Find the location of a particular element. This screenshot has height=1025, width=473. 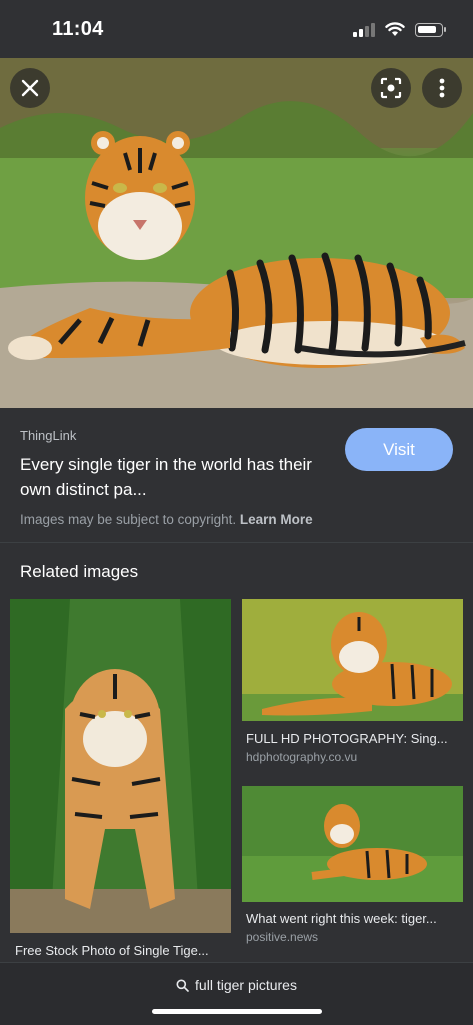

more-vertical-icon is located at coordinates (442, 88).